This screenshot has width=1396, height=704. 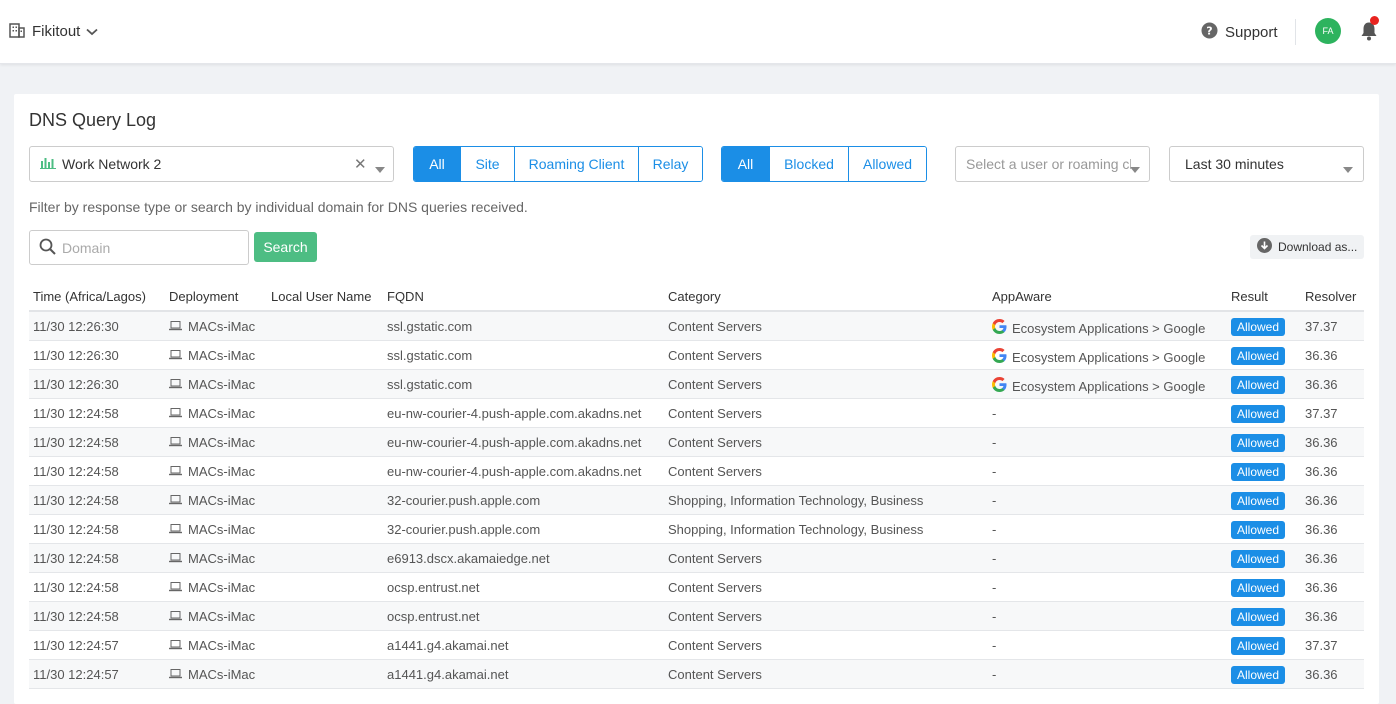 What do you see at coordinates (1022, 296) in the screenshot?
I see `column-header-appaware: AppAware` at bounding box center [1022, 296].